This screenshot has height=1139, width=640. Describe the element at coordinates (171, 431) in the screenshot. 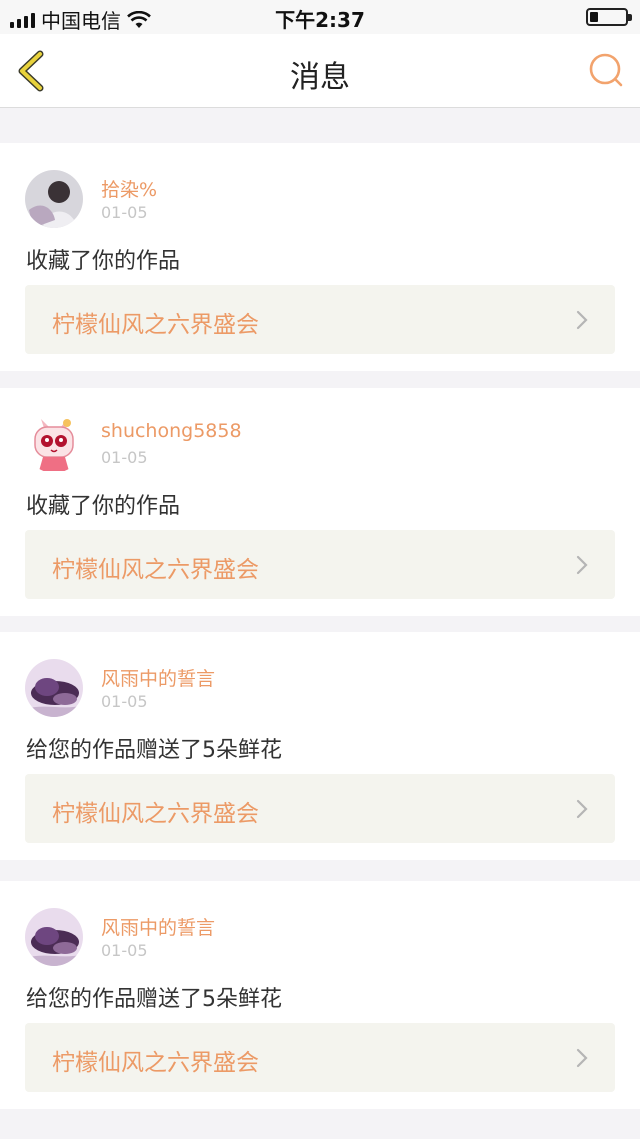

I see `user-name: shuchong5858` at that location.